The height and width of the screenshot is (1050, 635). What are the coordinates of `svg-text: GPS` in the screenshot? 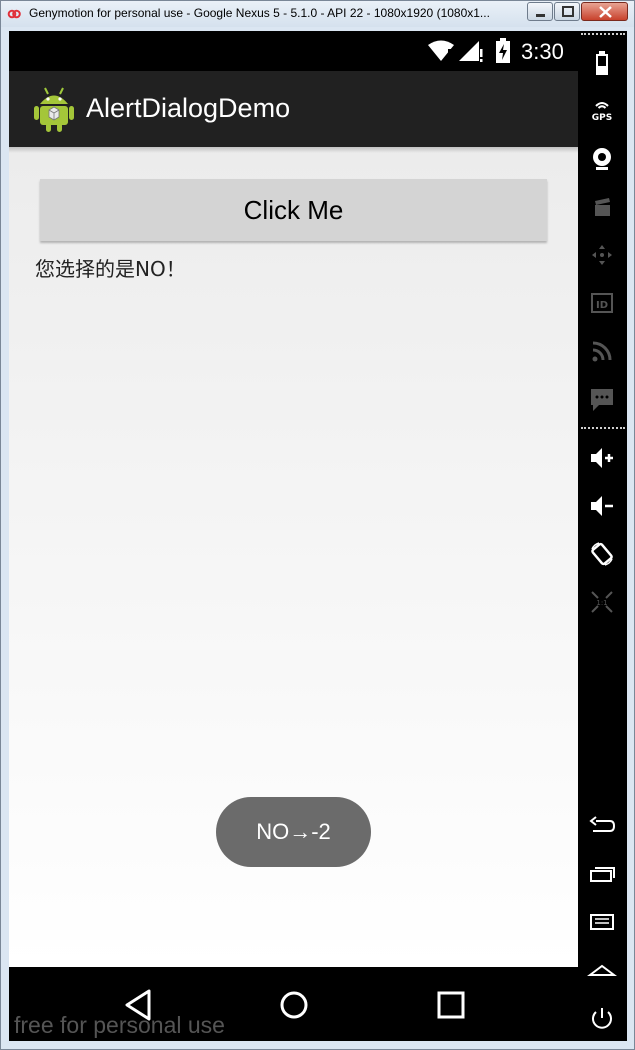 It's located at (602, 118).